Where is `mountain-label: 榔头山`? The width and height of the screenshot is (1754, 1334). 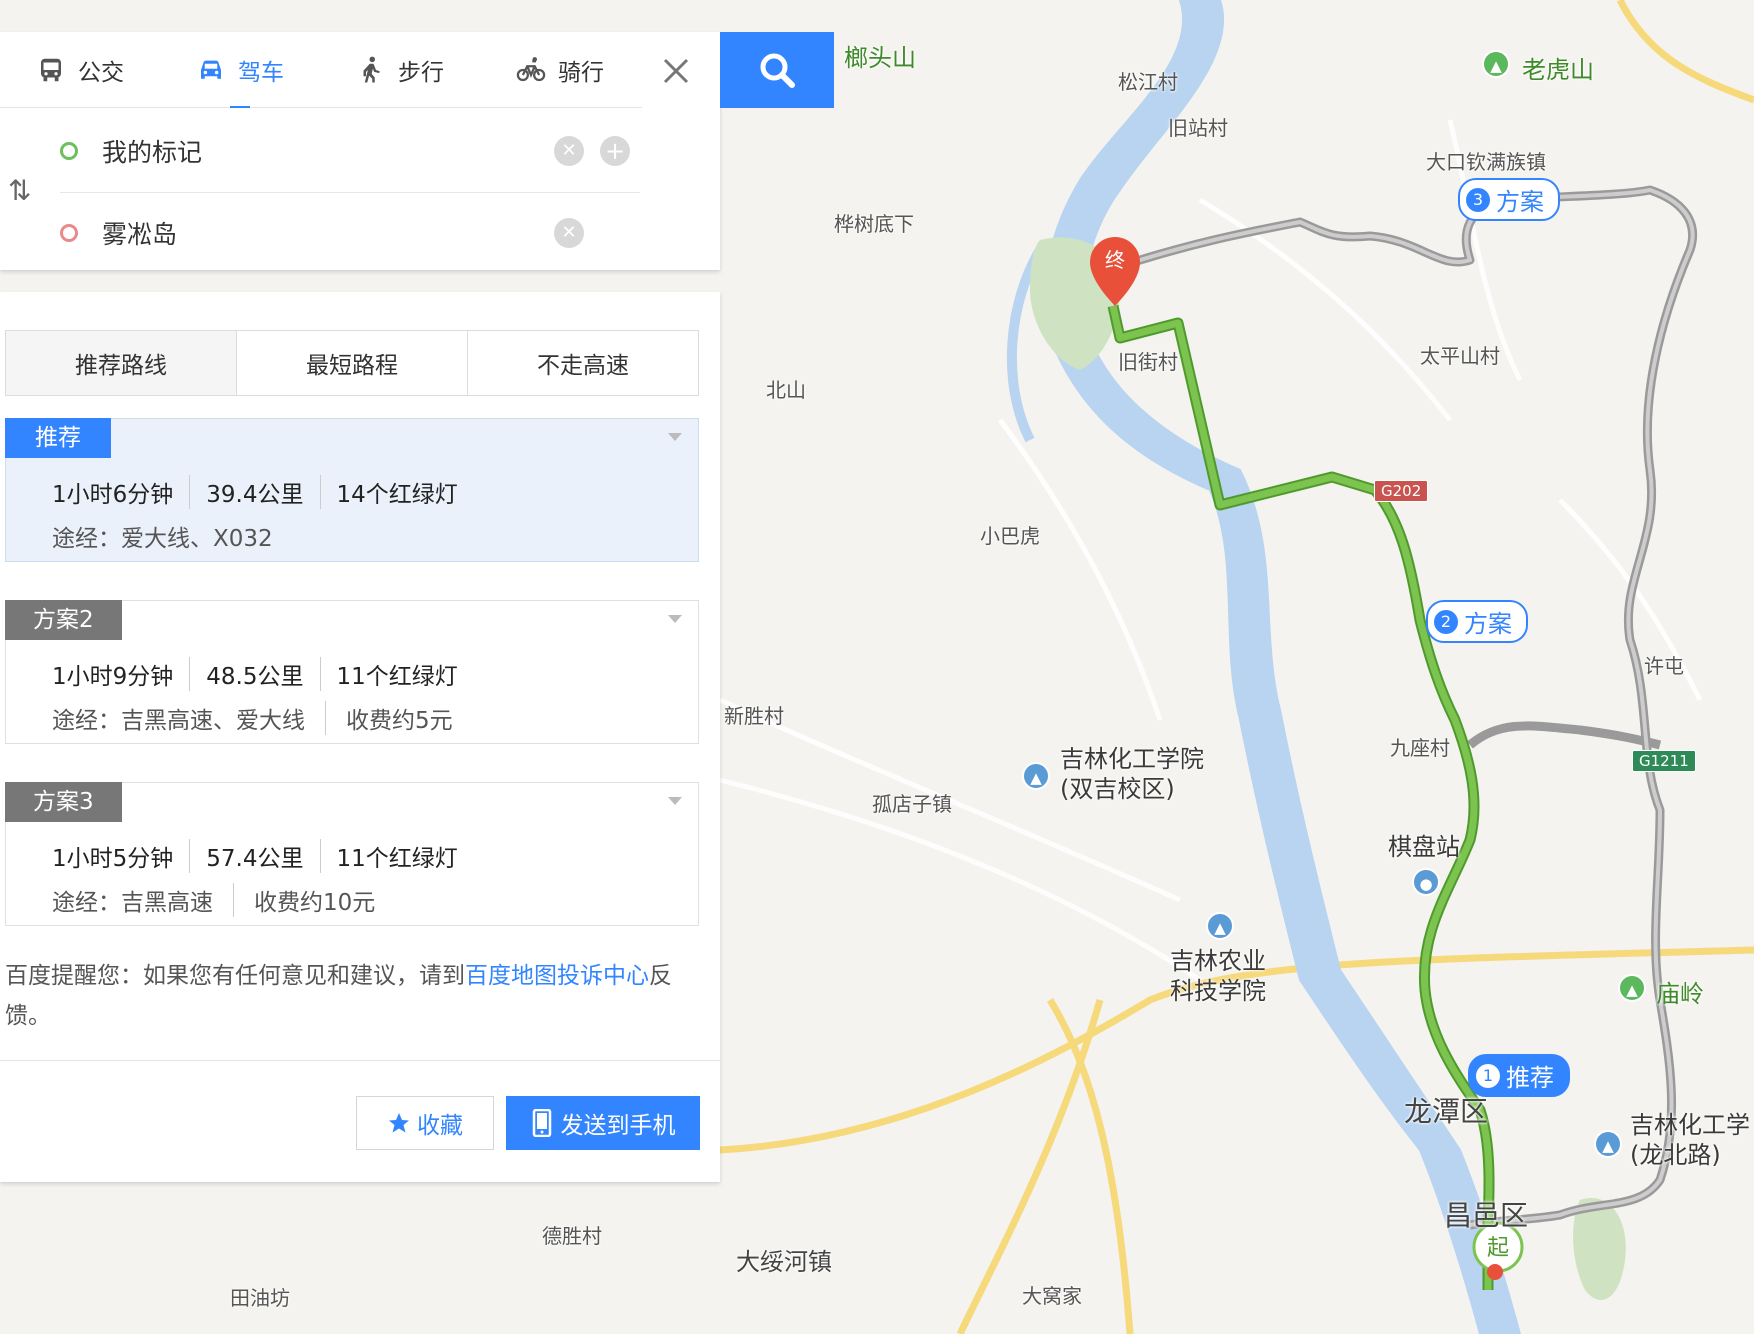 mountain-label: 榔头山 is located at coordinates (880, 58).